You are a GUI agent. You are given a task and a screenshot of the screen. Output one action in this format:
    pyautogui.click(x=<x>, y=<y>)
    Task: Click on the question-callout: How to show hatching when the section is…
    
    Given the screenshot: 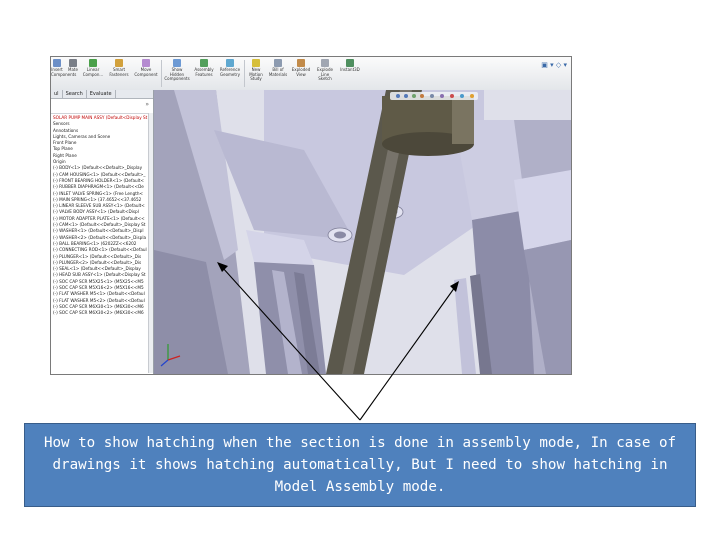 What is the action you would take?
    pyautogui.click(x=360, y=465)
    